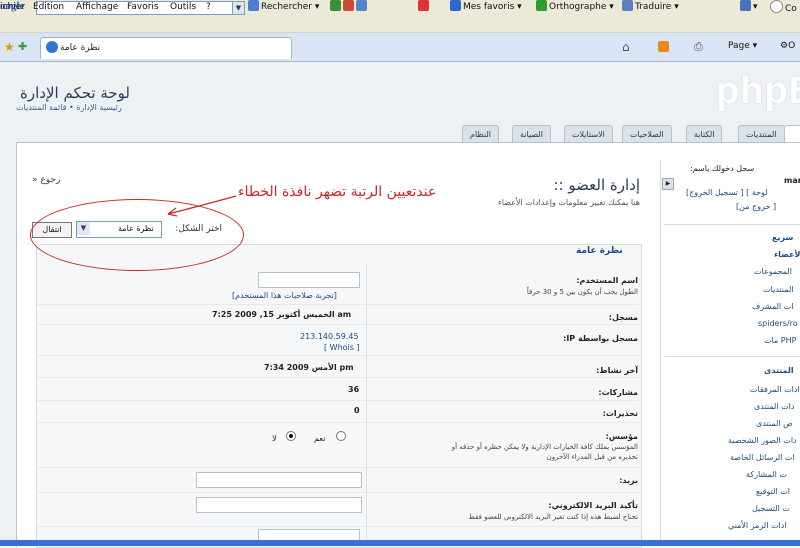 The height and width of the screenshot is (548, 800). I want to click on globe-icon, so click(335, 5).